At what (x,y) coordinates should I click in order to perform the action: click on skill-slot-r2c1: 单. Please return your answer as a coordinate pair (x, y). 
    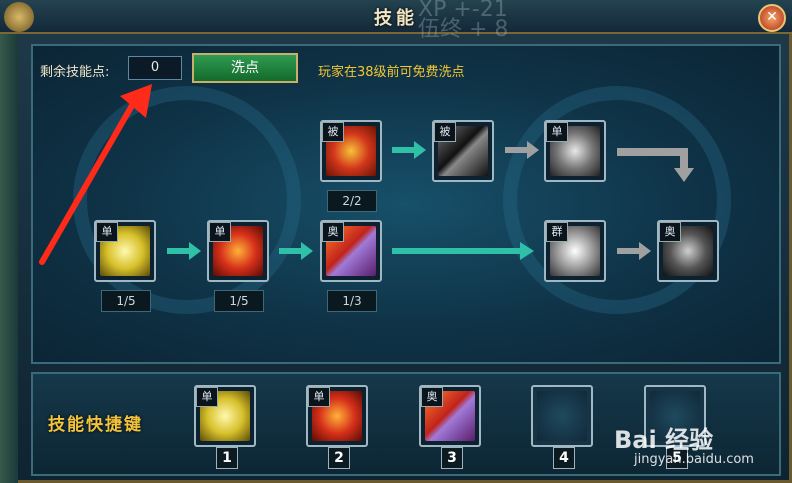
    Looking at the image, I should click on (125, 251).